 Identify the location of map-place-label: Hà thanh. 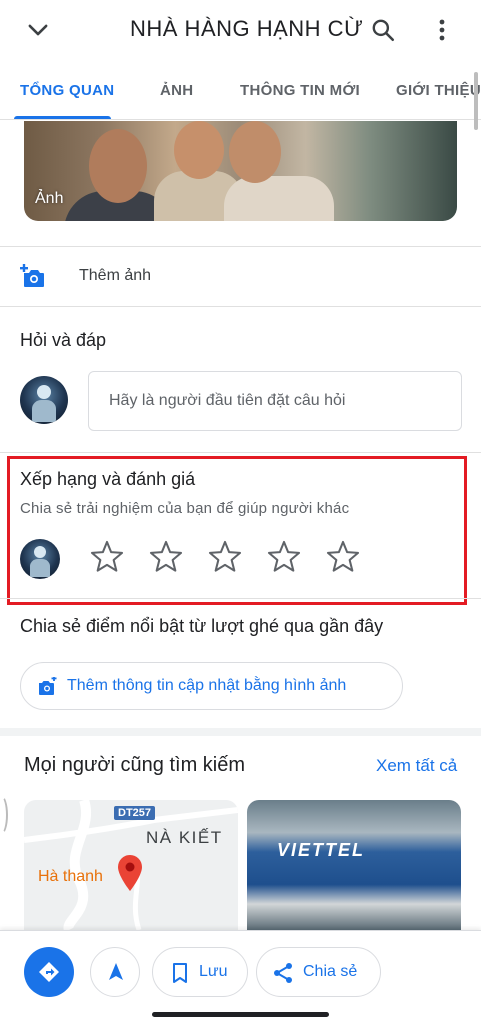
(70, 876).